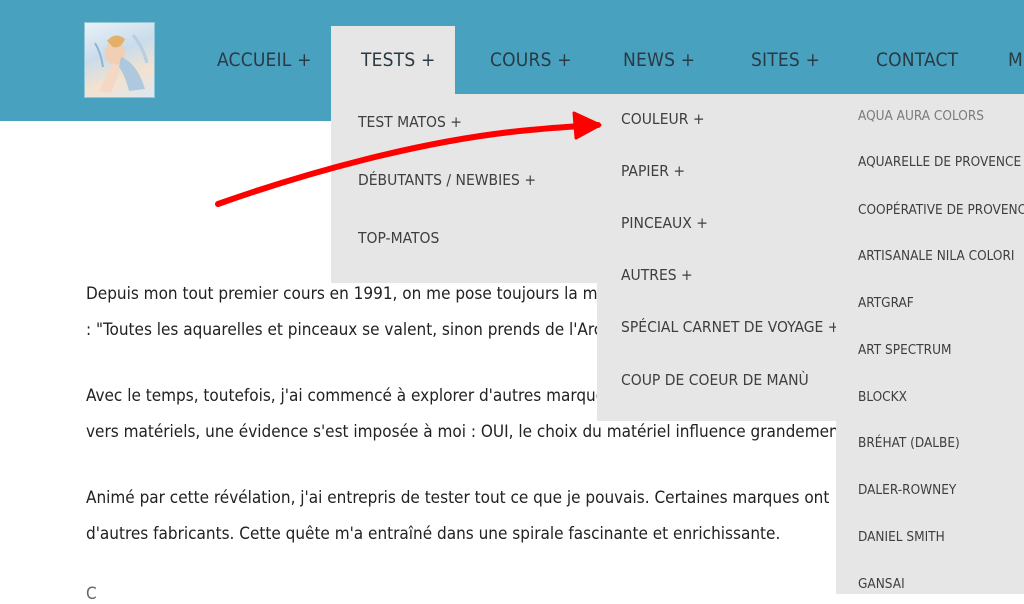  I want to click on brand-item: ARTISANALE NILA COLORI, so click(936, 256).